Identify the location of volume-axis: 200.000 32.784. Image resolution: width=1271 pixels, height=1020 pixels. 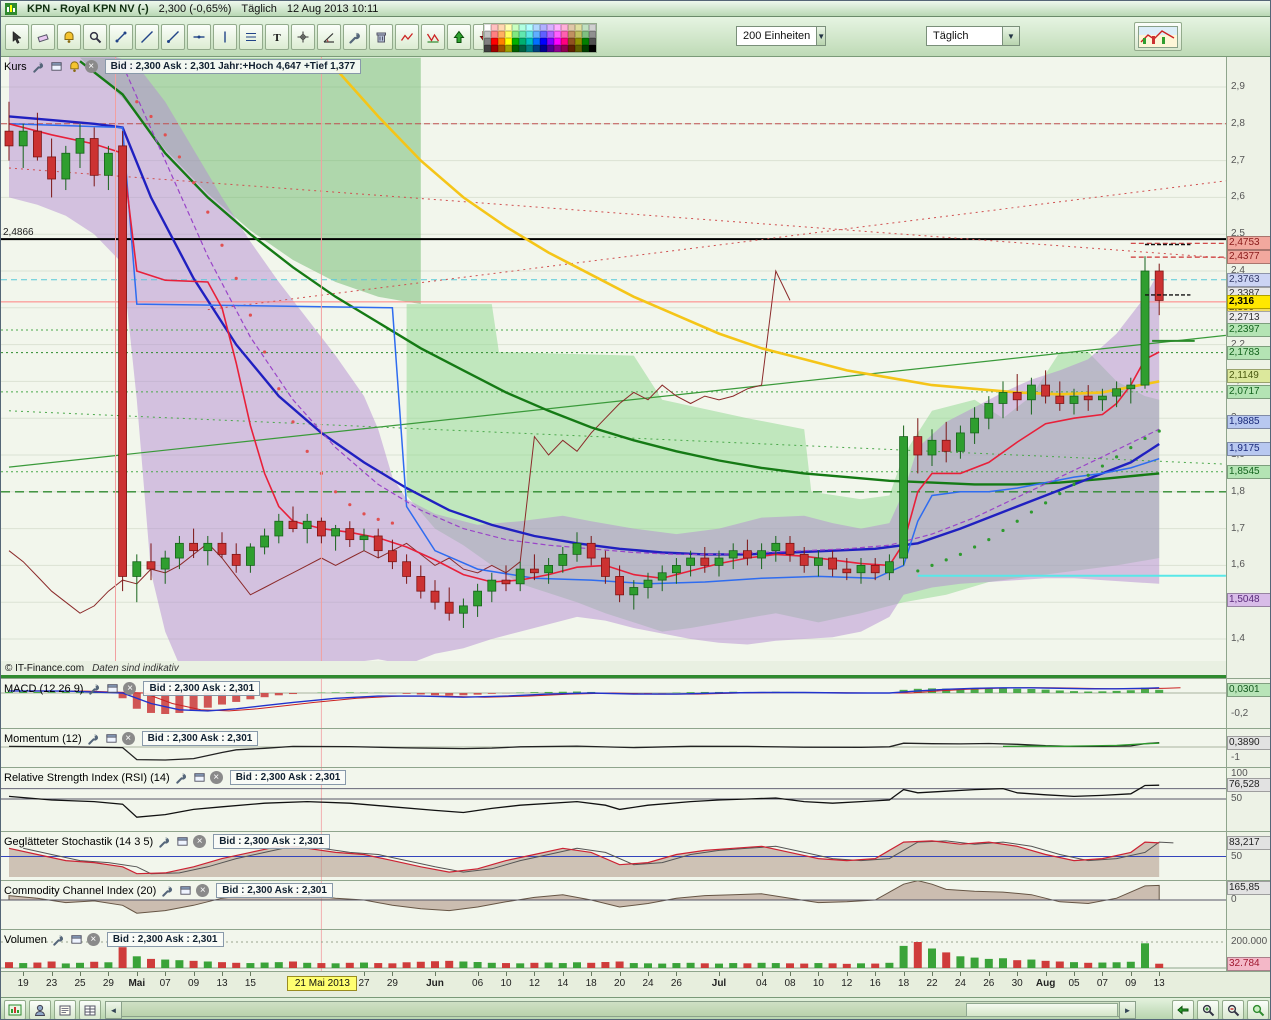
(1248, 950).